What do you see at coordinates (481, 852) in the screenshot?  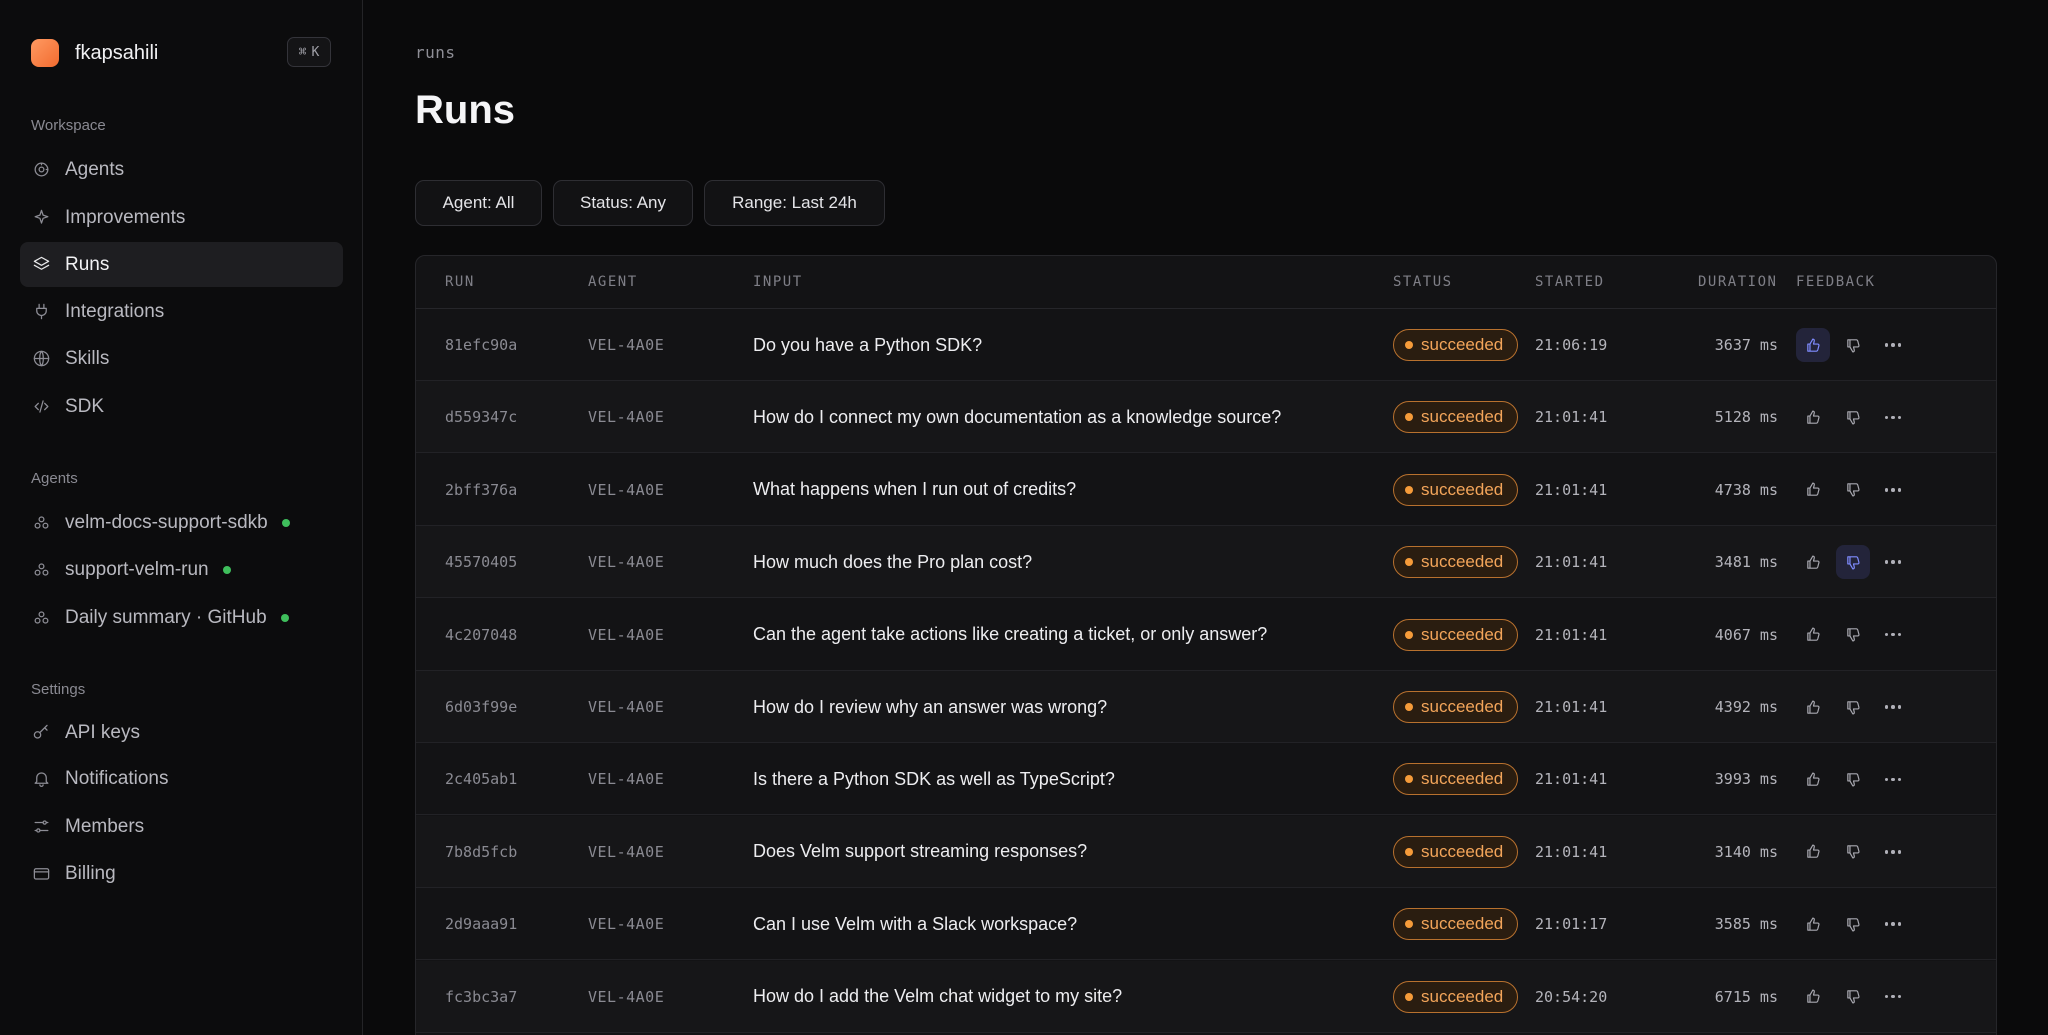 I see `run-id: 7b8d5fcb` at bounding box center [481, 852].